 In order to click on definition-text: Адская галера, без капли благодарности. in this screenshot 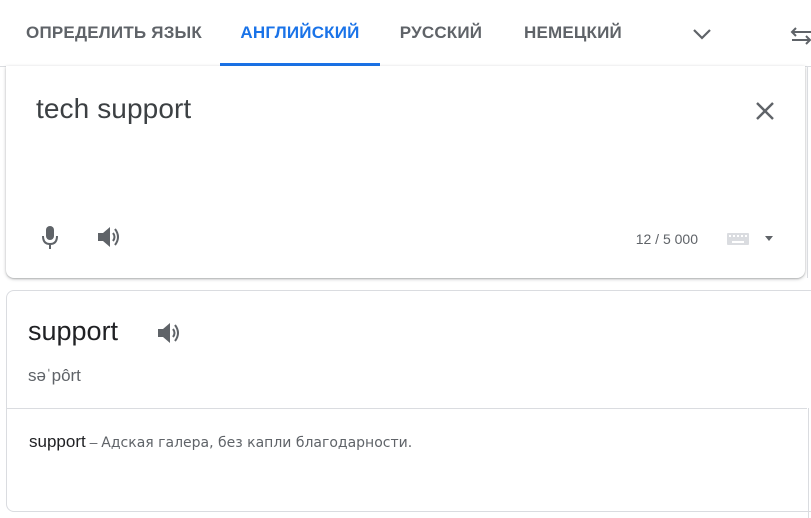, I will do `click(257, 443)`.